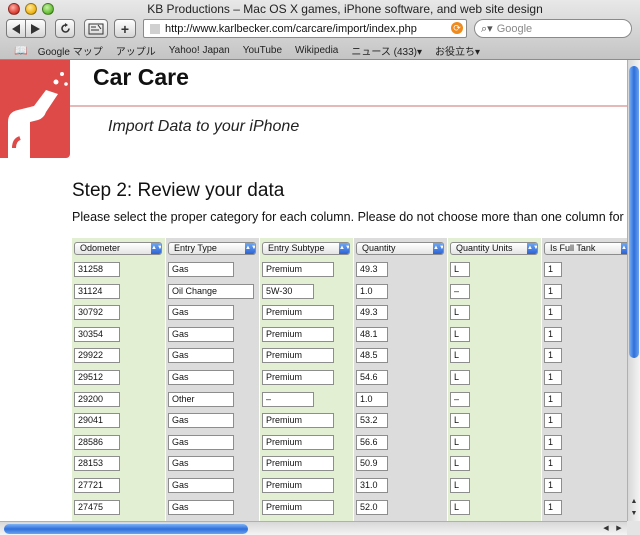 Image resolution: width=640 pixels, height=535 pixels. Describe the element at coordinates (97, 485) in the screenshot. I see `grid-cell-input: 27721` at that location.